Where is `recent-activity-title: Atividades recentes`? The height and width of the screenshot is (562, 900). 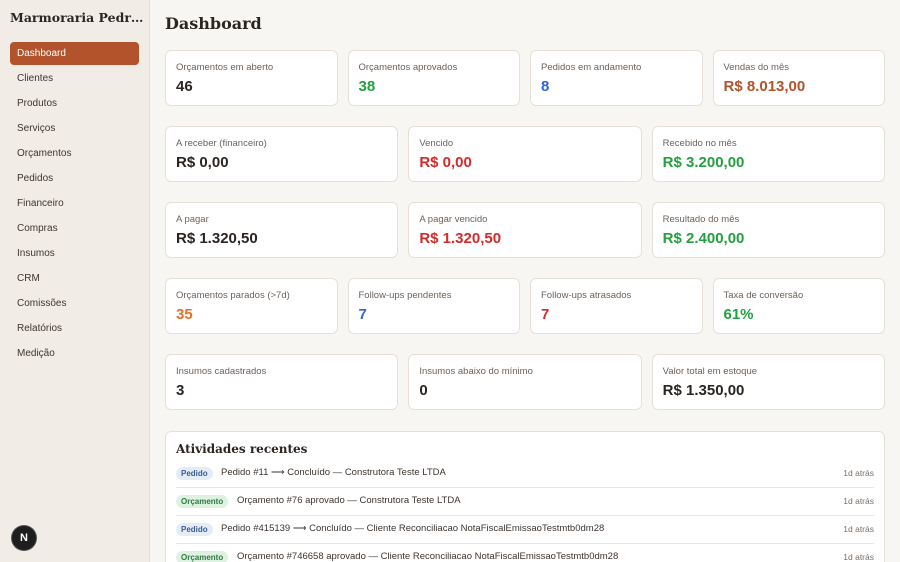
recent-activity-title: Atividades recentes is located at coordinates (242, 449).